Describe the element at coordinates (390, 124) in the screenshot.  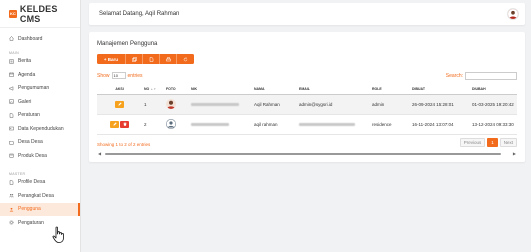
I see `cell-role: residence` at that location.